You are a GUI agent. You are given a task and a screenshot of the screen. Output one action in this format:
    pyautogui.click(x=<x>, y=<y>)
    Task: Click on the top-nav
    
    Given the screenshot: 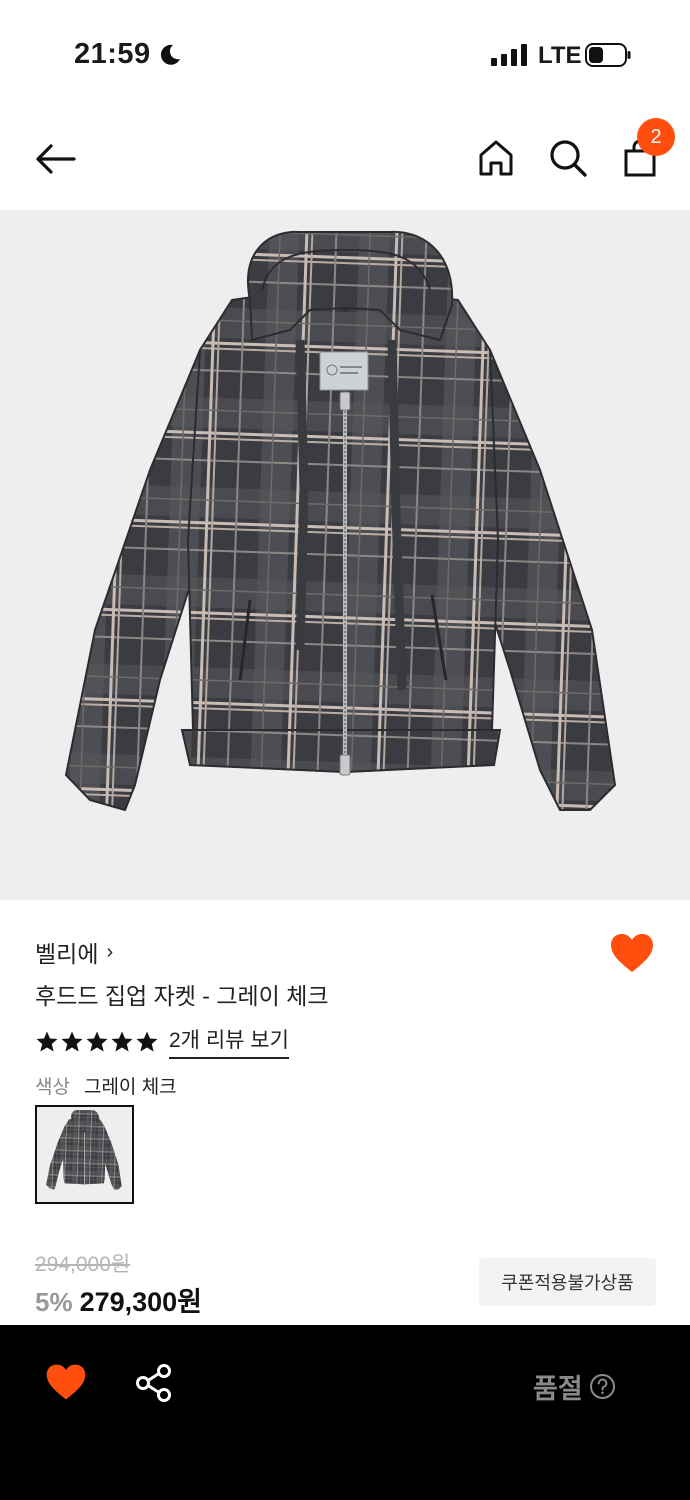 What is the action you would take?
    pyautogui.click(x=345, y=160)
    